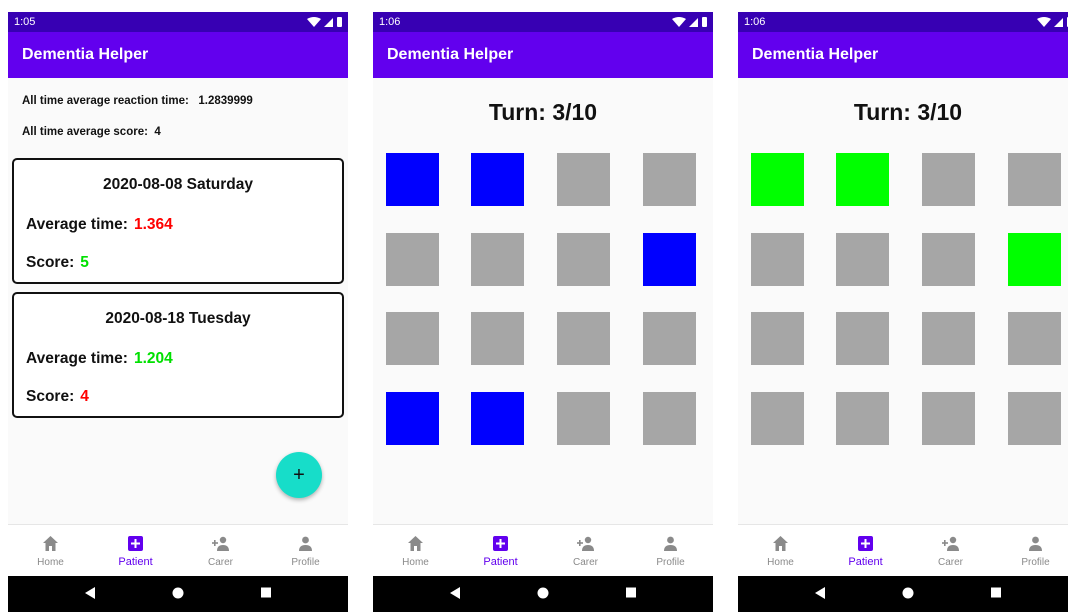 The height and width of the screenshot is (612, 1068). What do you see at coordinates (585, 562) in the screenshot?
I see `nav-item-label: Carer` at bounding box center [585, 562].